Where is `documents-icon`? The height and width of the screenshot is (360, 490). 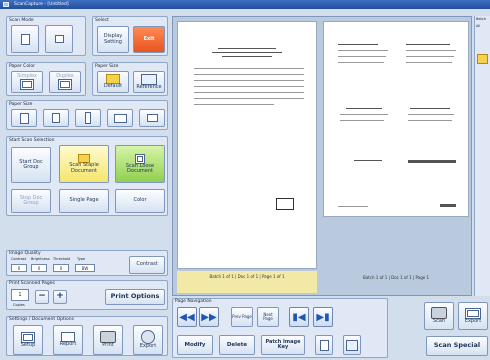
documents-icon is located at coordinates (140, 158).